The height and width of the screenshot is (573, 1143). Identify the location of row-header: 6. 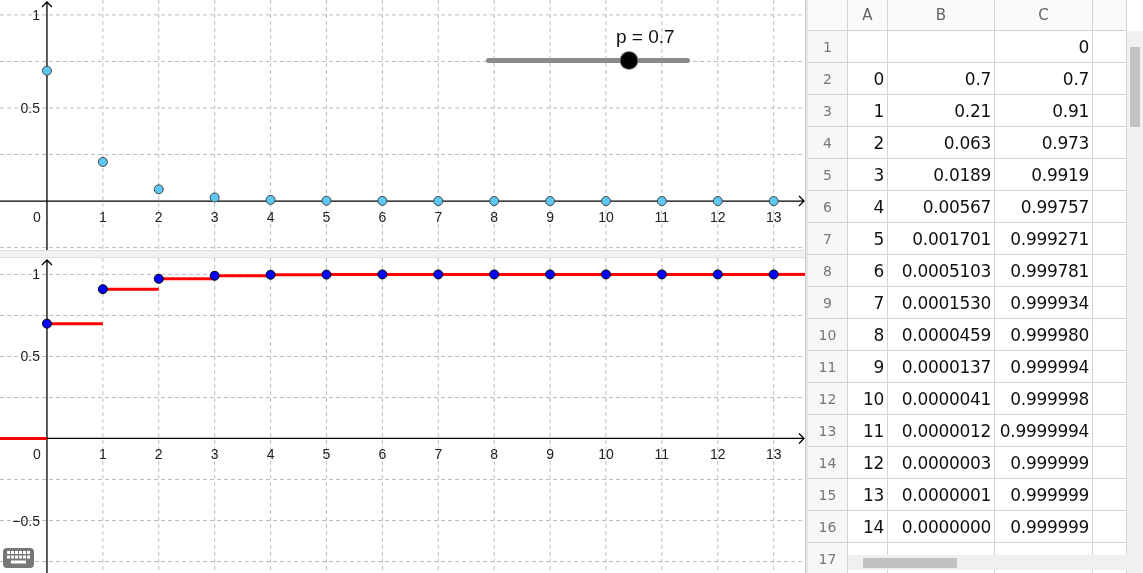
(828, 207).